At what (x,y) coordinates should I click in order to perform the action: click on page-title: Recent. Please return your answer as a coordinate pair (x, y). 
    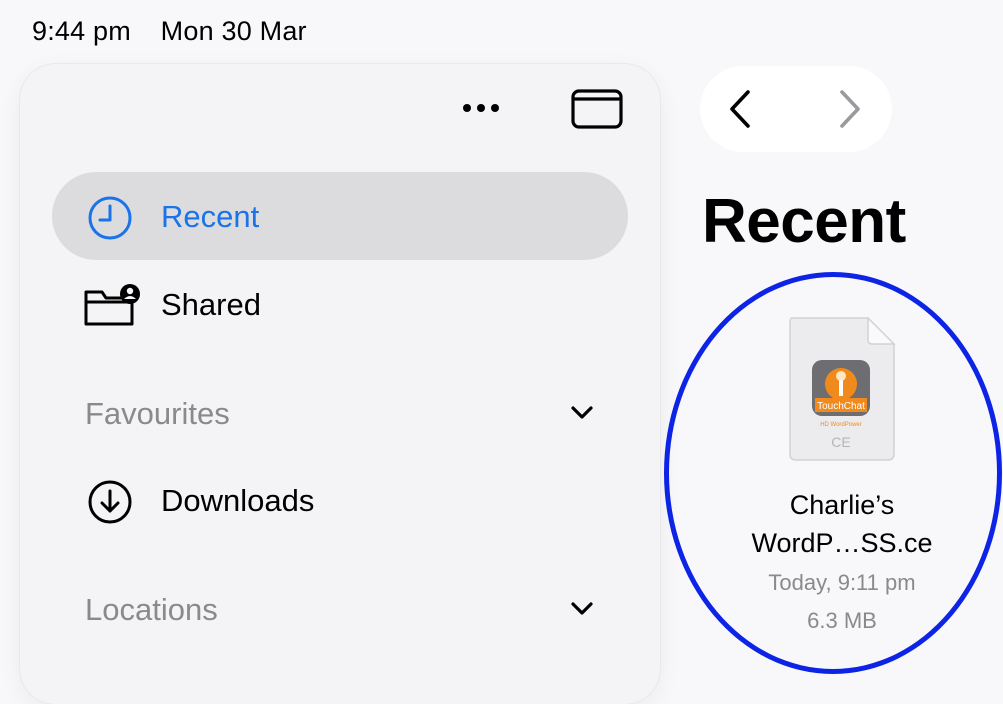
    Looking at the image, I should click on (804, 221).